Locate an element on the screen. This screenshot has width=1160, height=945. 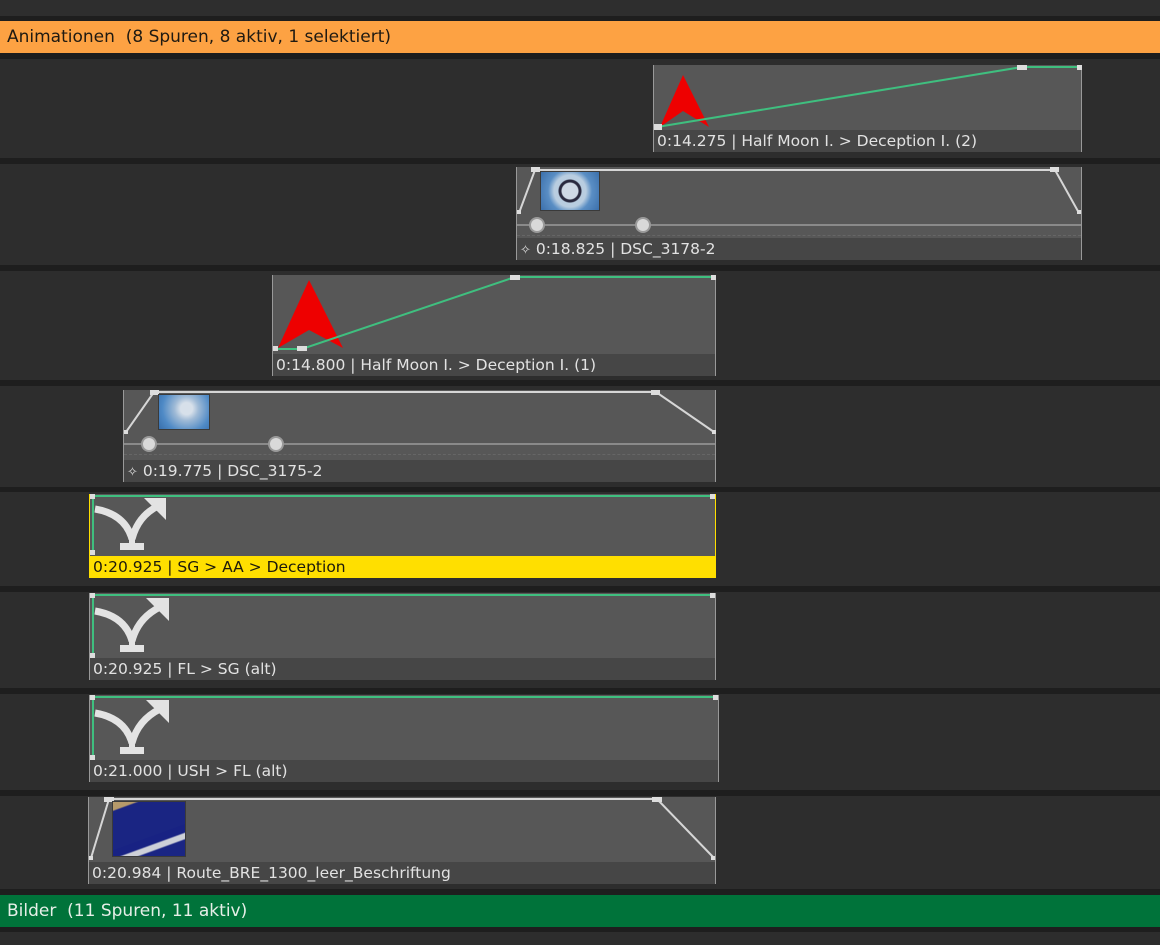
image-animation-clip: ✧ 0:19.775 | DSC_3175-2 is located at coordinates (419, 436).